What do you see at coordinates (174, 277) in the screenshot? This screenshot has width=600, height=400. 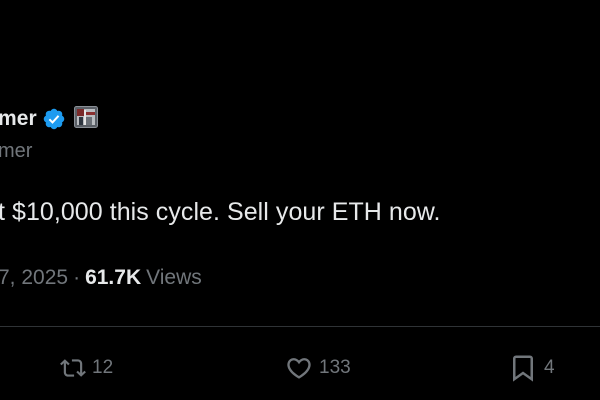 I see `views-label: Views` at bounding box center [174, 277].